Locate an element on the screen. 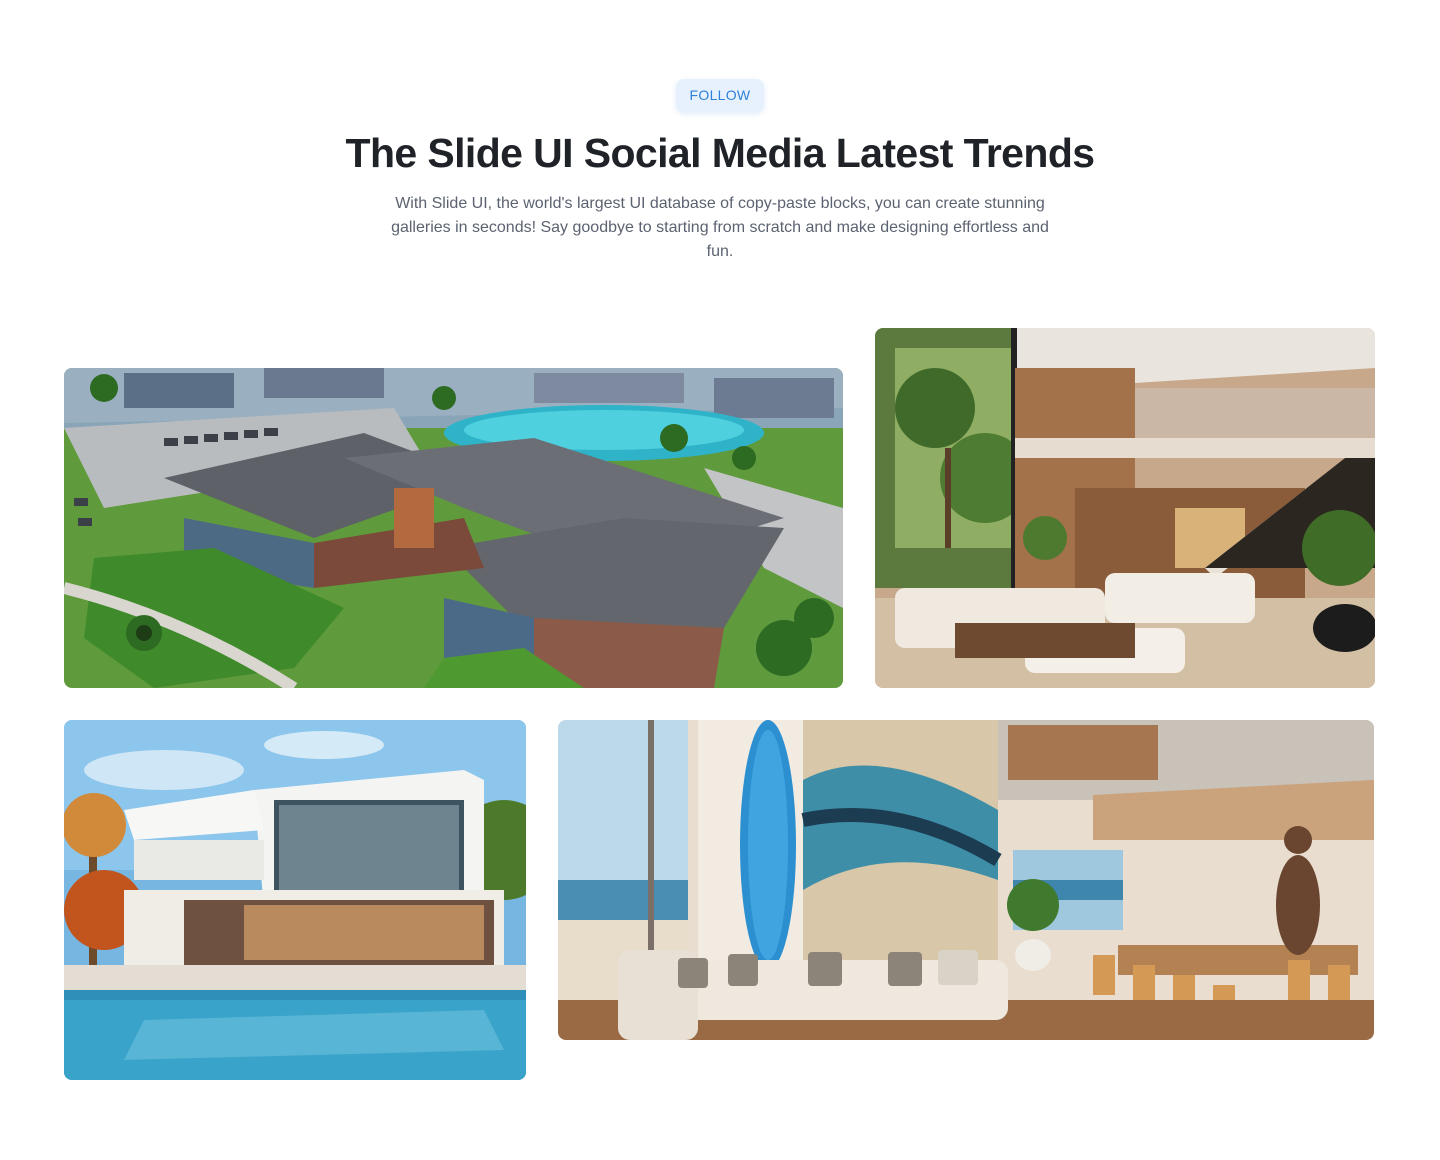 The height and width of the screenshot is (1160, 1440). gallery-image-villa-pool is located at coordinates (295, 900).